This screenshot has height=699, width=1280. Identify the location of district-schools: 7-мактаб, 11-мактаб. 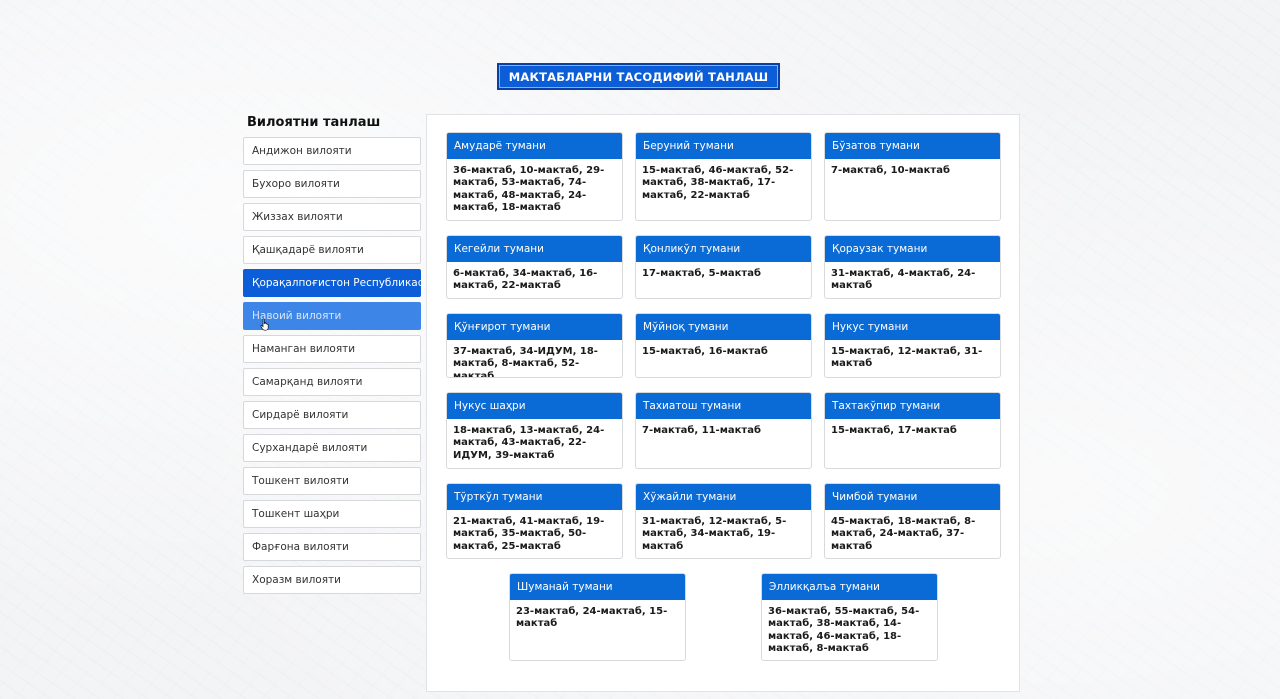
(701, 430).